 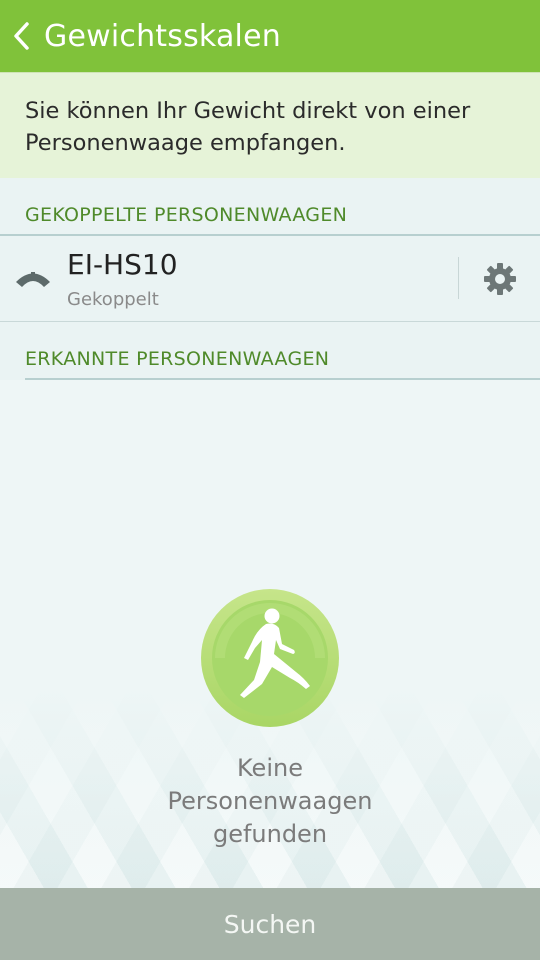 I want to click on page-title: Gewichtsskalen, so click(x=162, y=36).